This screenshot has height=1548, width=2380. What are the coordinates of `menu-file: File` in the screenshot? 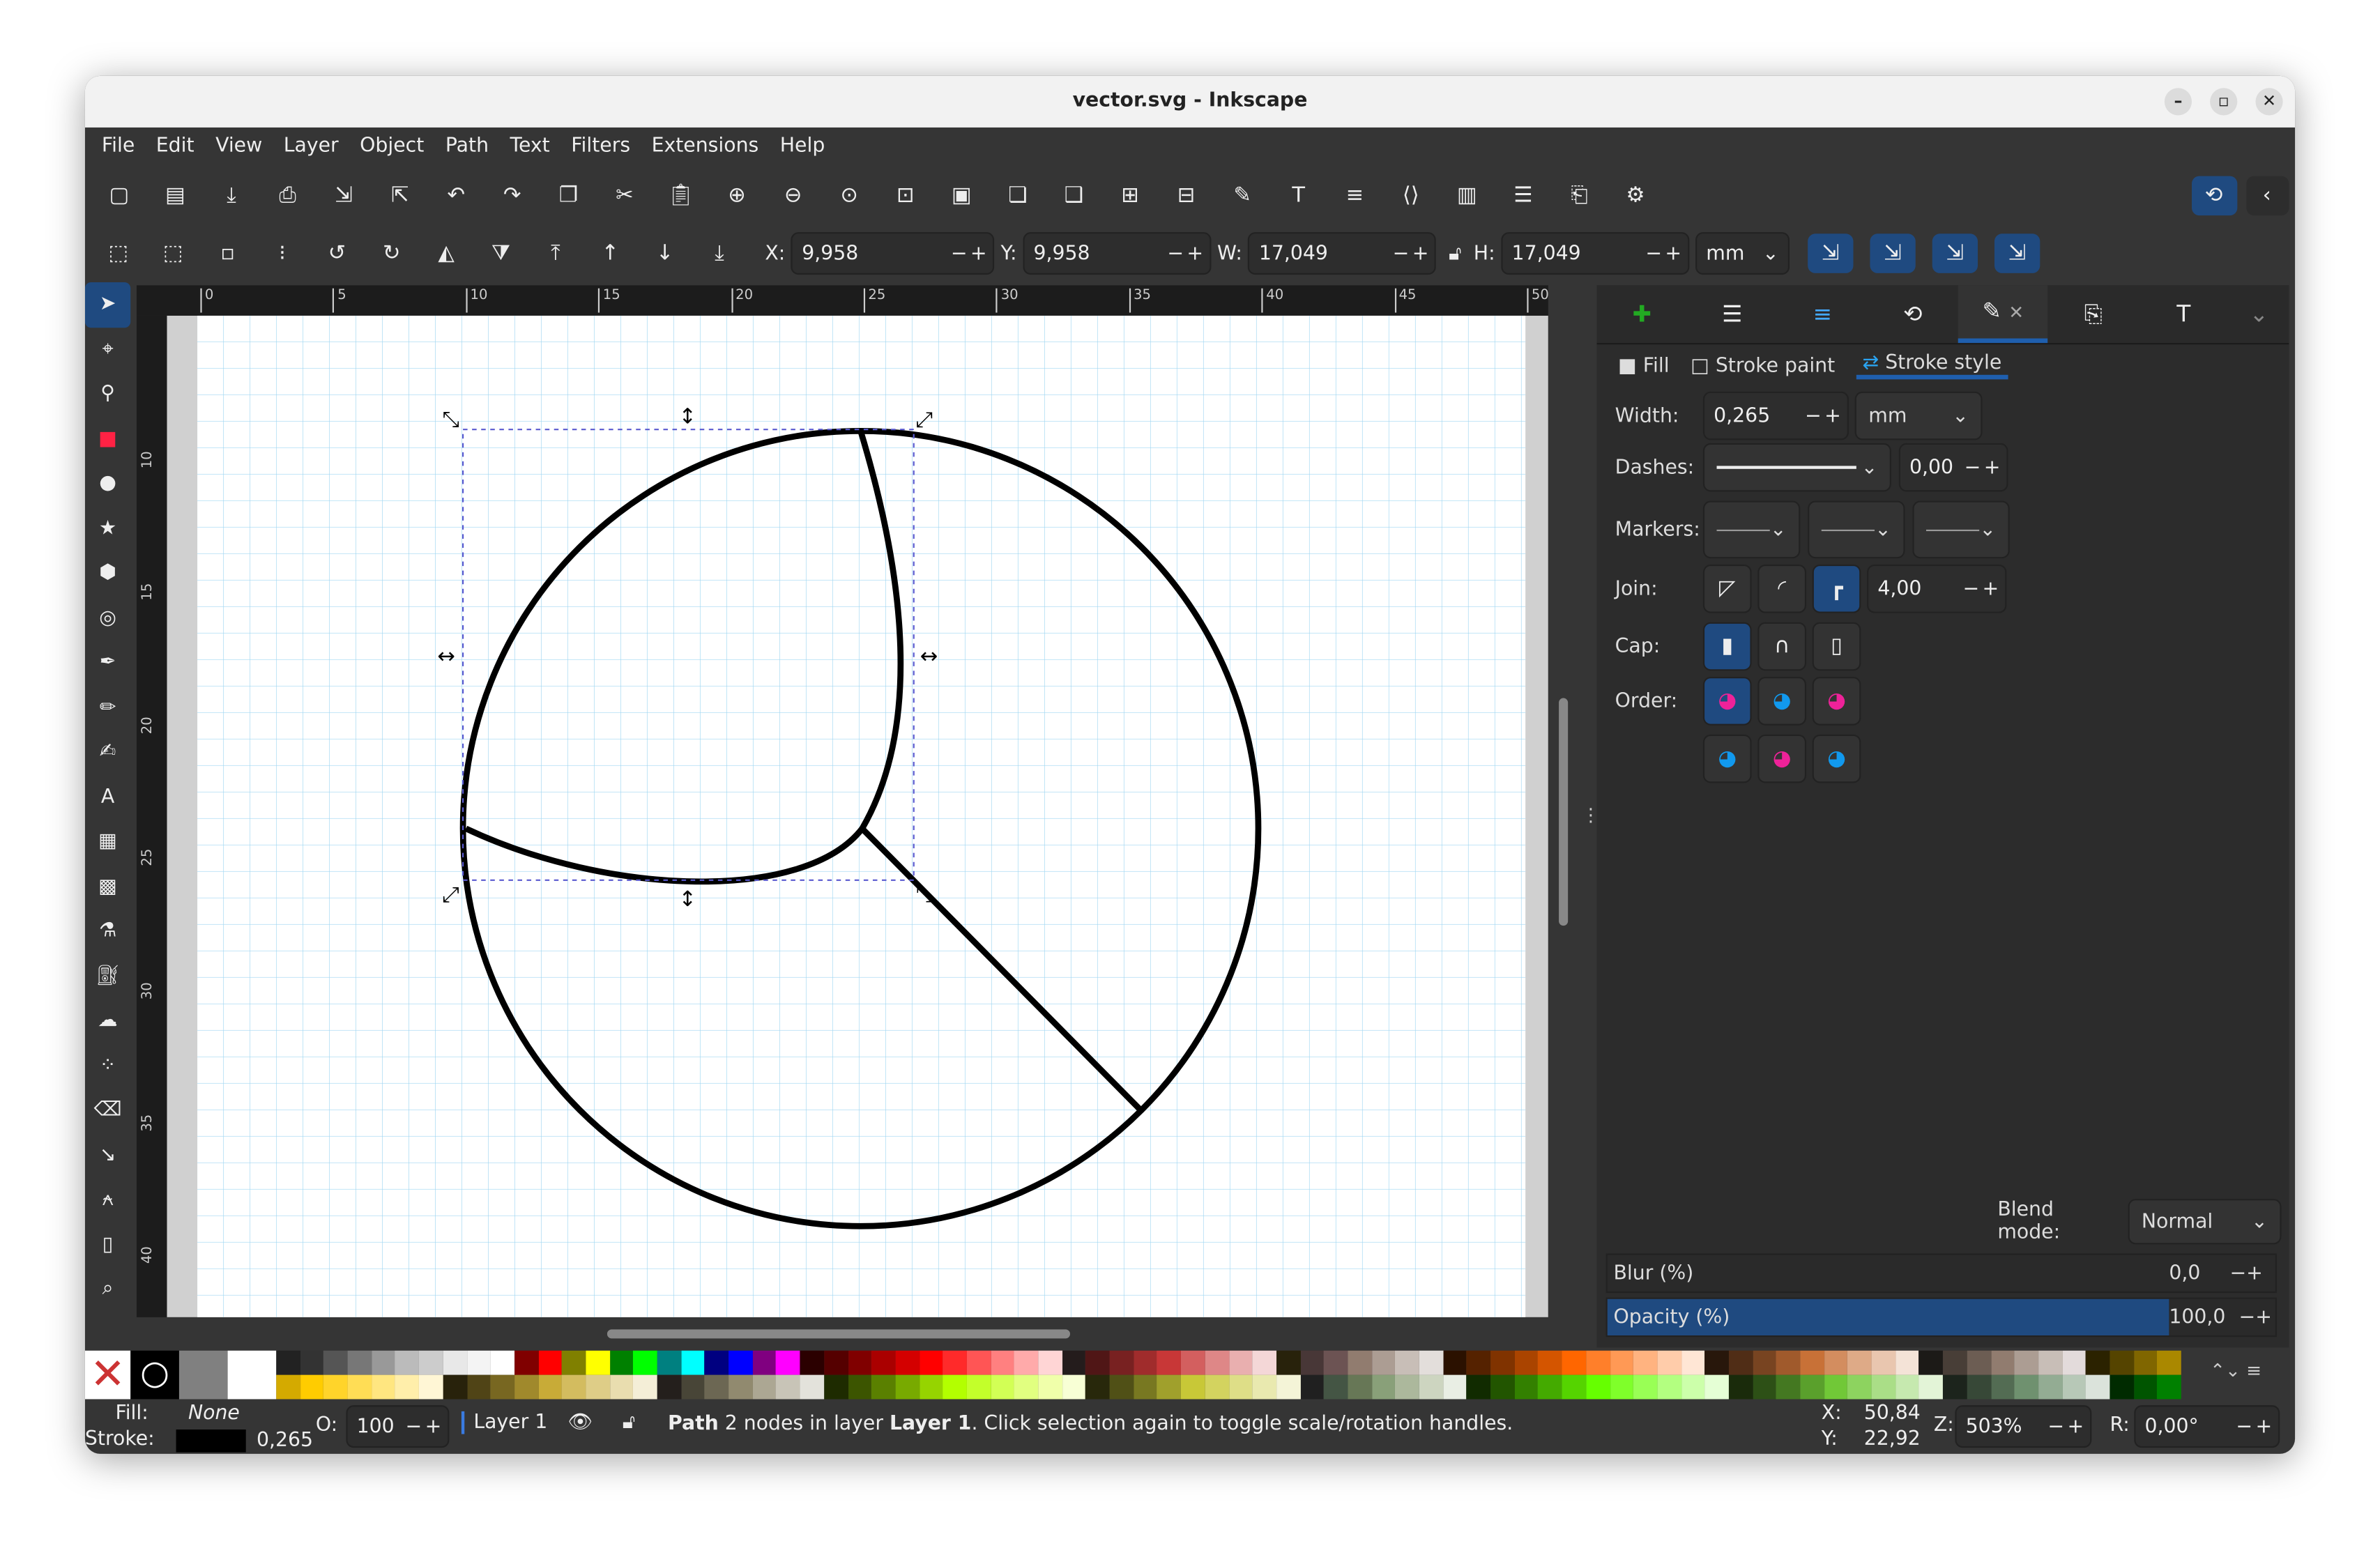 It's located at (118, 147).